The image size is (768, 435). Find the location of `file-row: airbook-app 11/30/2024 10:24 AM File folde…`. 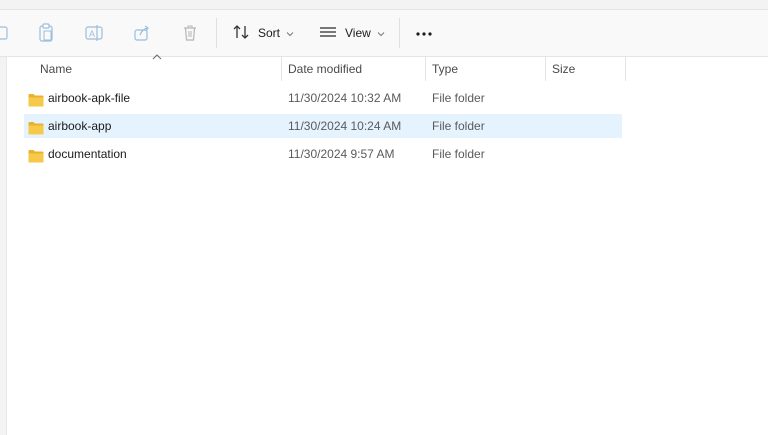

file-row: airbook-app 11/30/2024 10:24 AM File folde… is located at coordinates (323, 126).